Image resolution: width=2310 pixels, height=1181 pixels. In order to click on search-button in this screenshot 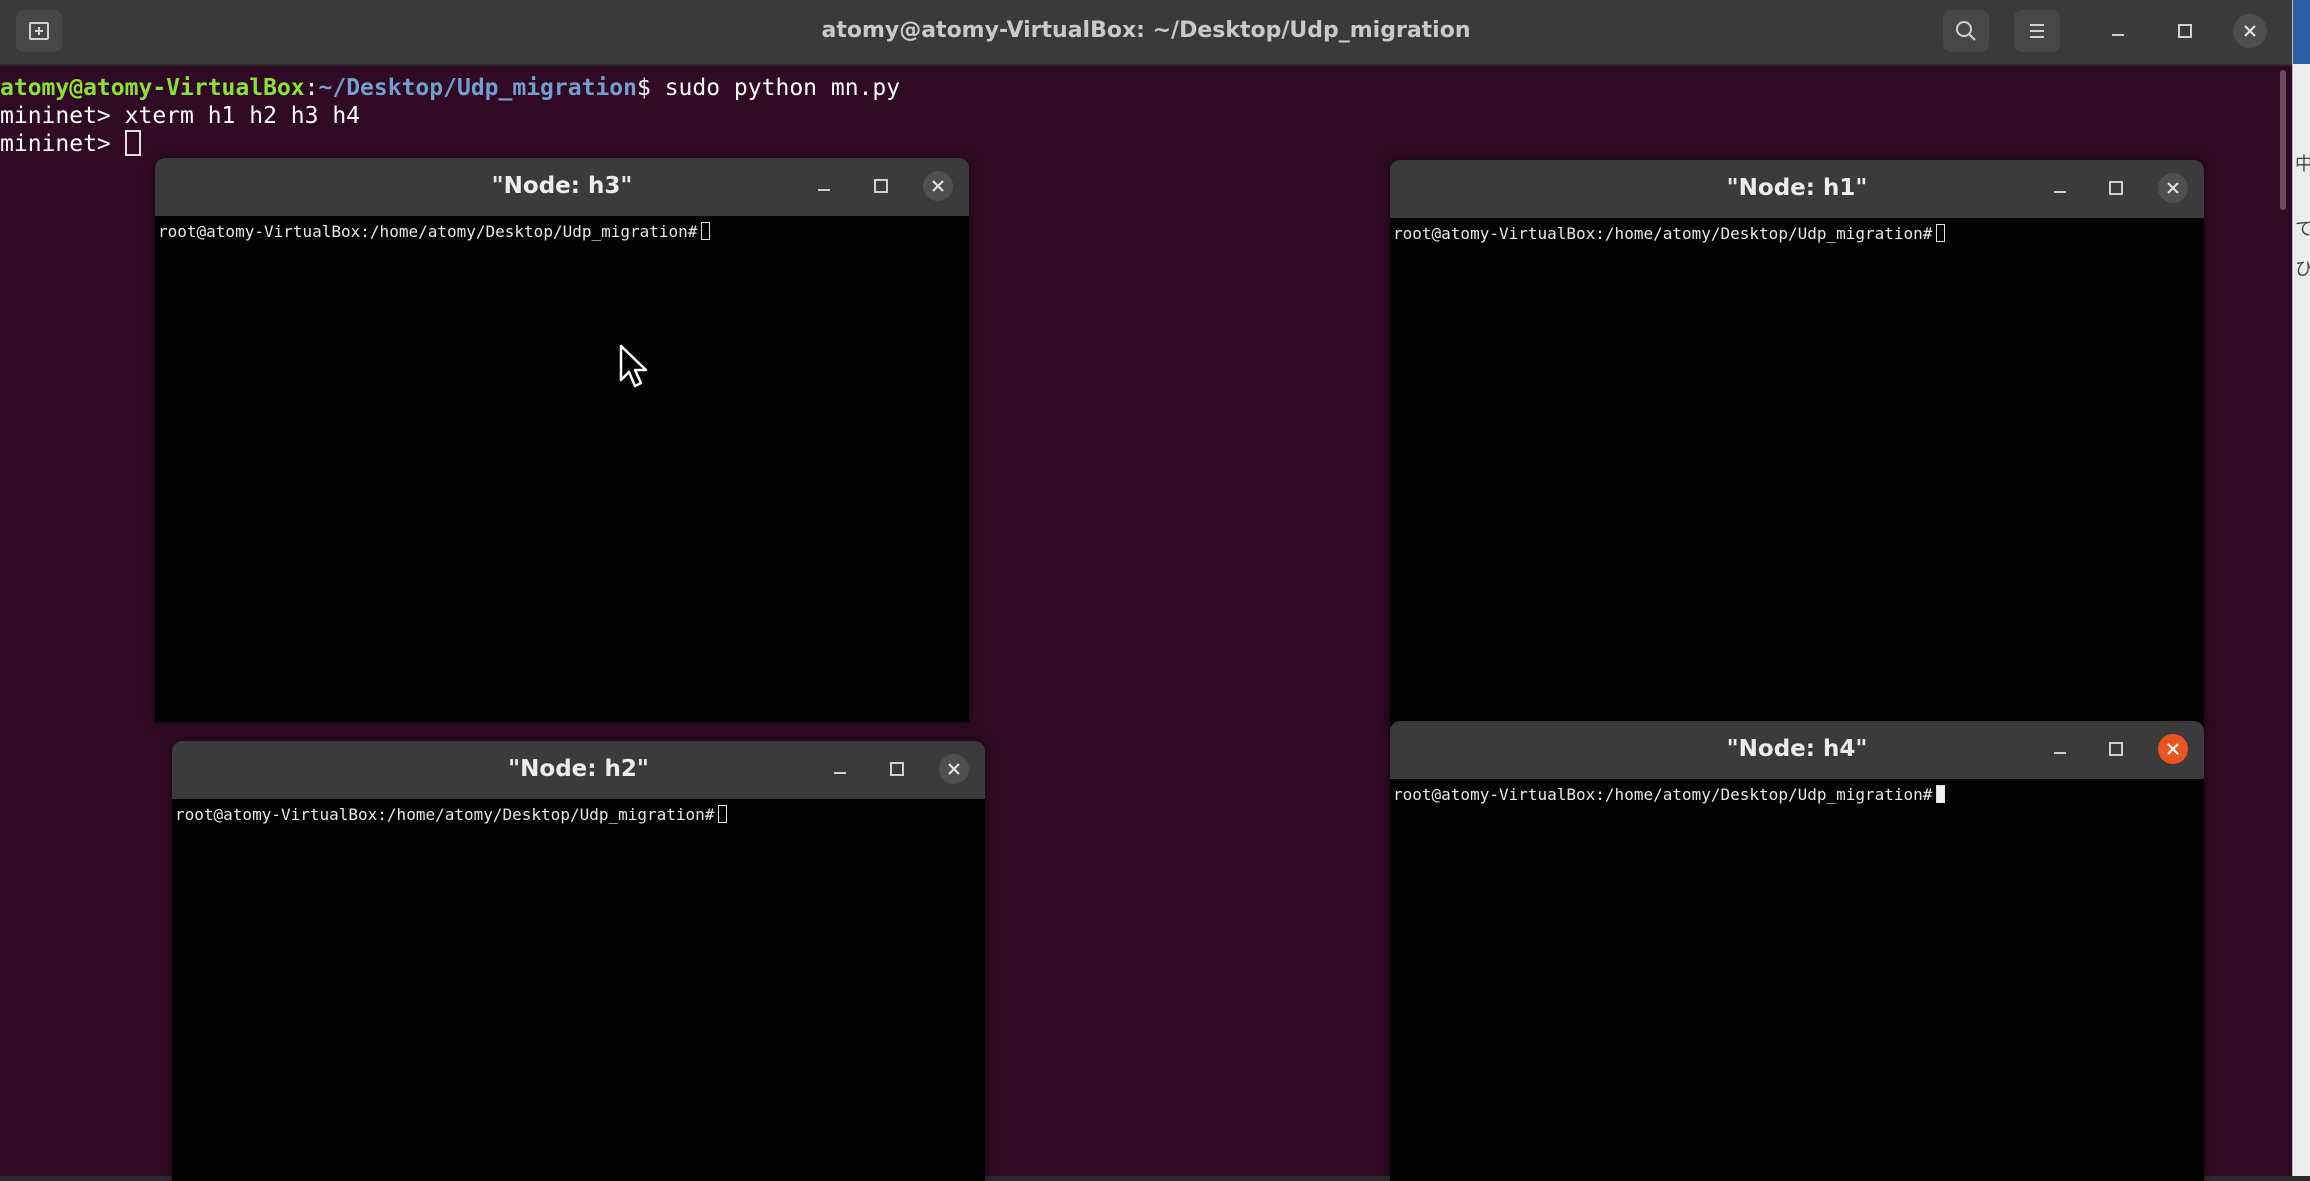, I will do `click(1966, 31)`.